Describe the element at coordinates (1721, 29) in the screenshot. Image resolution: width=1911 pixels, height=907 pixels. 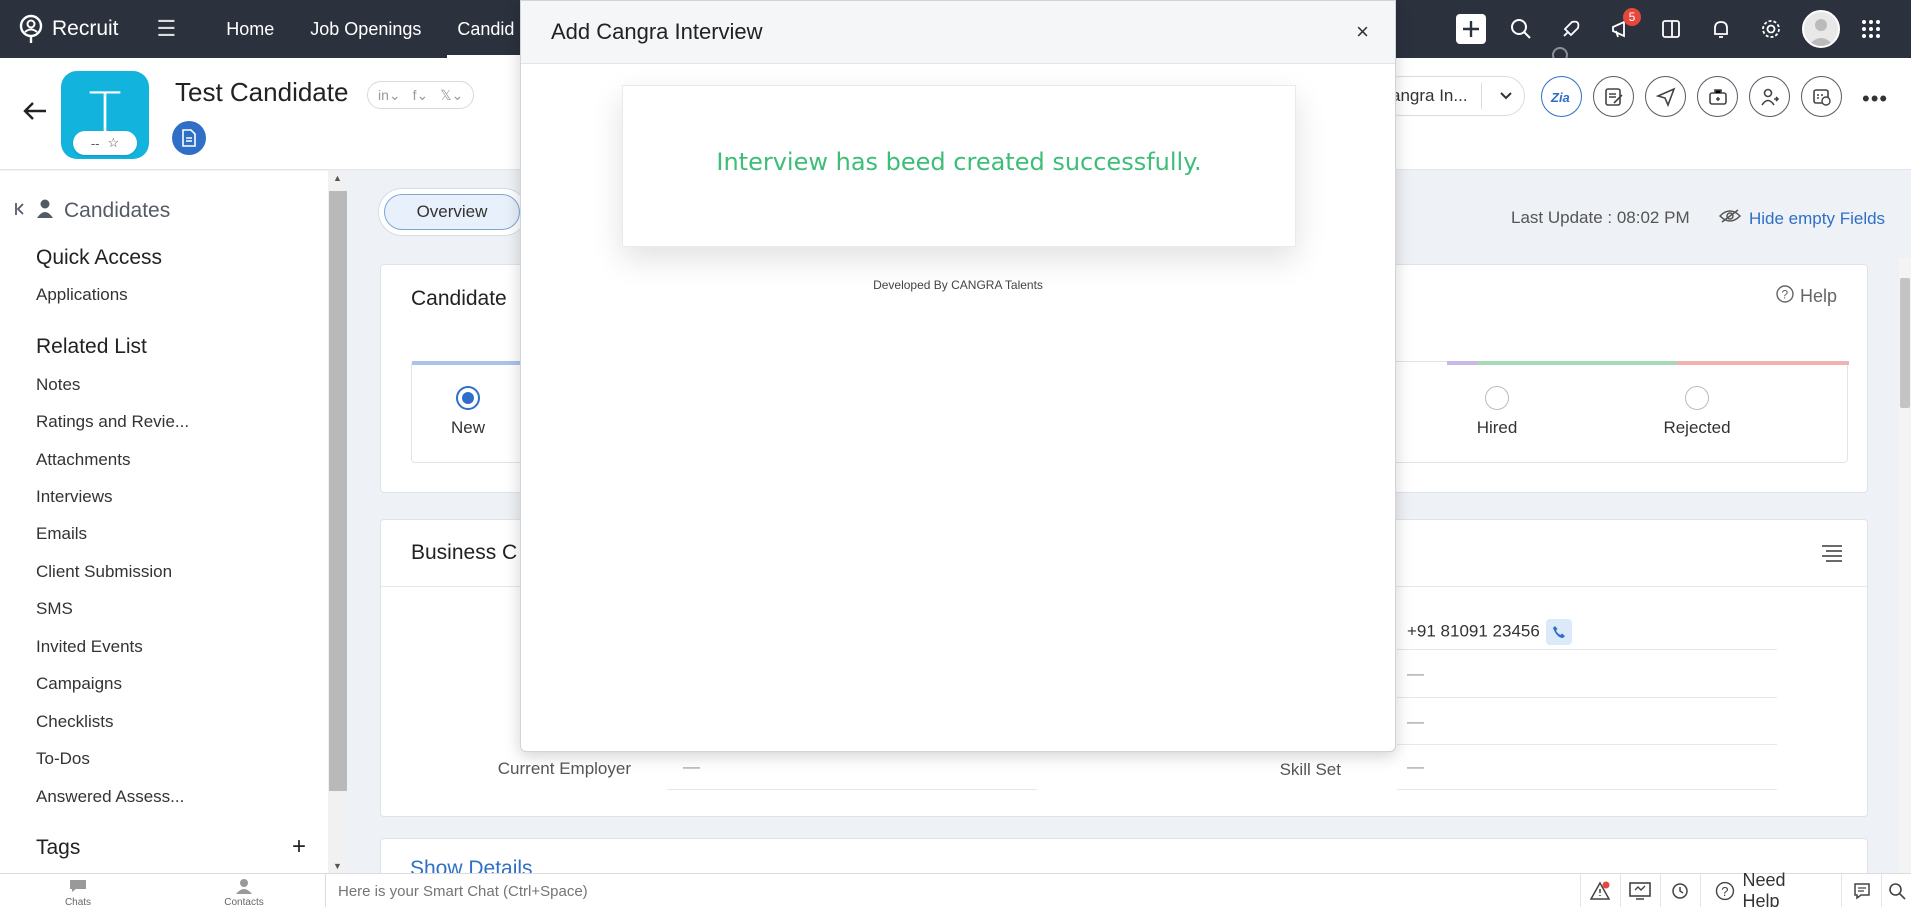
I see `bell-icon` at that location.